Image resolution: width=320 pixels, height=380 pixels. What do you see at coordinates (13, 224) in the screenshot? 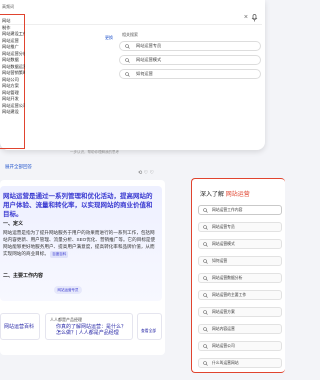
I see `answer-section-definition: 一、定义` at bounding box center [13, 224].